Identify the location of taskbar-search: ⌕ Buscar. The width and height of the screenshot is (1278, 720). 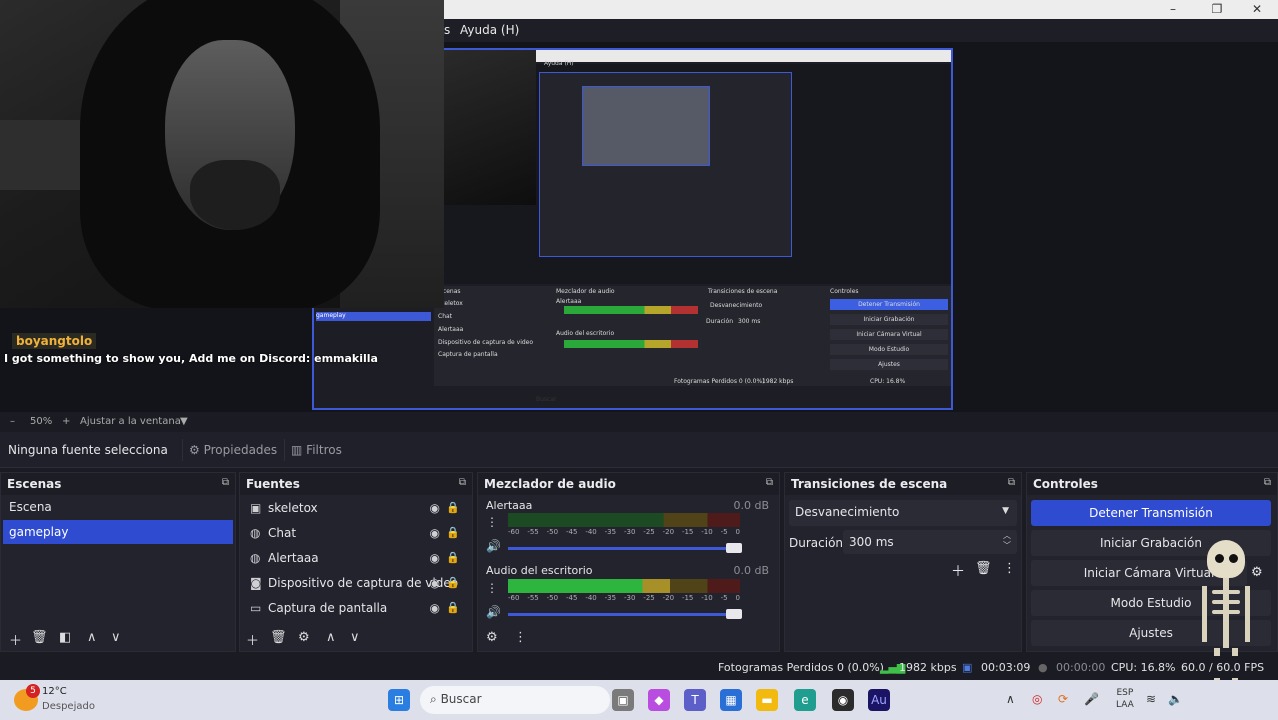
(515, 700).